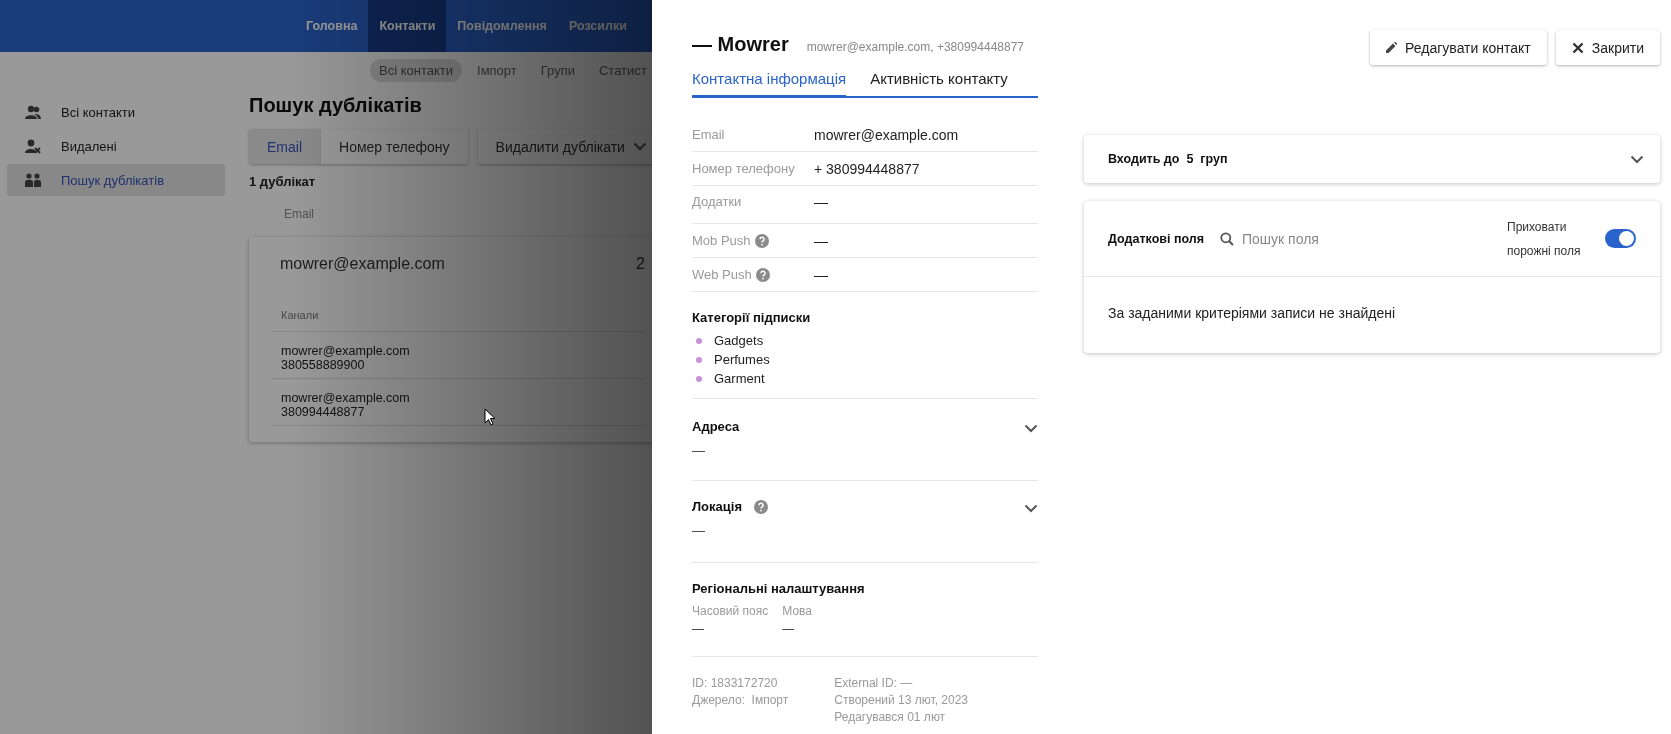  I want to click on cursor-icon, so click(490, 417).